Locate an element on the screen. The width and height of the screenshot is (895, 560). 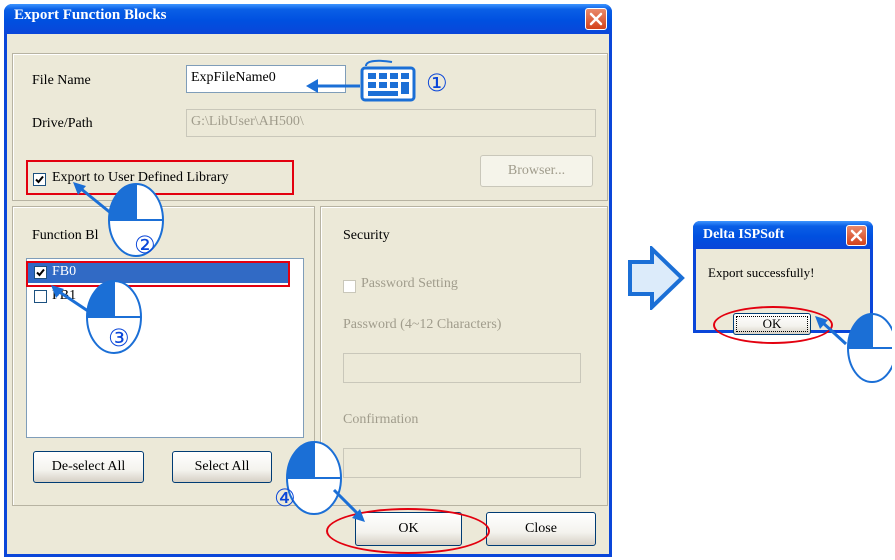
password-label: Password (4~12 Characters) is located at coordinates (422, 324).